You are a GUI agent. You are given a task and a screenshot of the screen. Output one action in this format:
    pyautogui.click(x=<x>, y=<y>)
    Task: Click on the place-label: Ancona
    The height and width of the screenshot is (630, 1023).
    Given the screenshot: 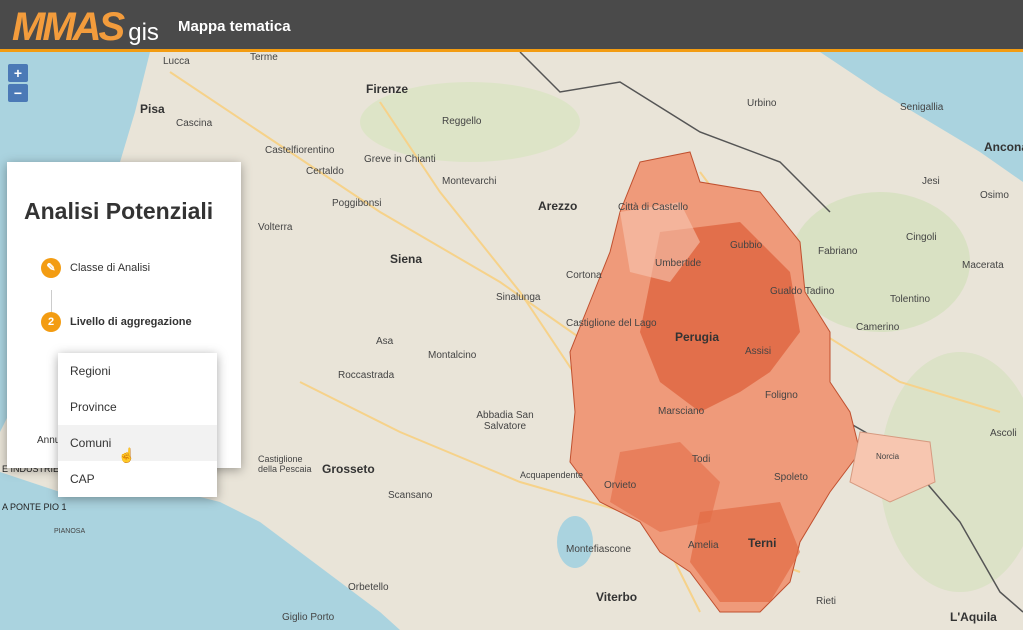 What is the action you would take?
    pyautogui.click(x=1003, y=147)
    